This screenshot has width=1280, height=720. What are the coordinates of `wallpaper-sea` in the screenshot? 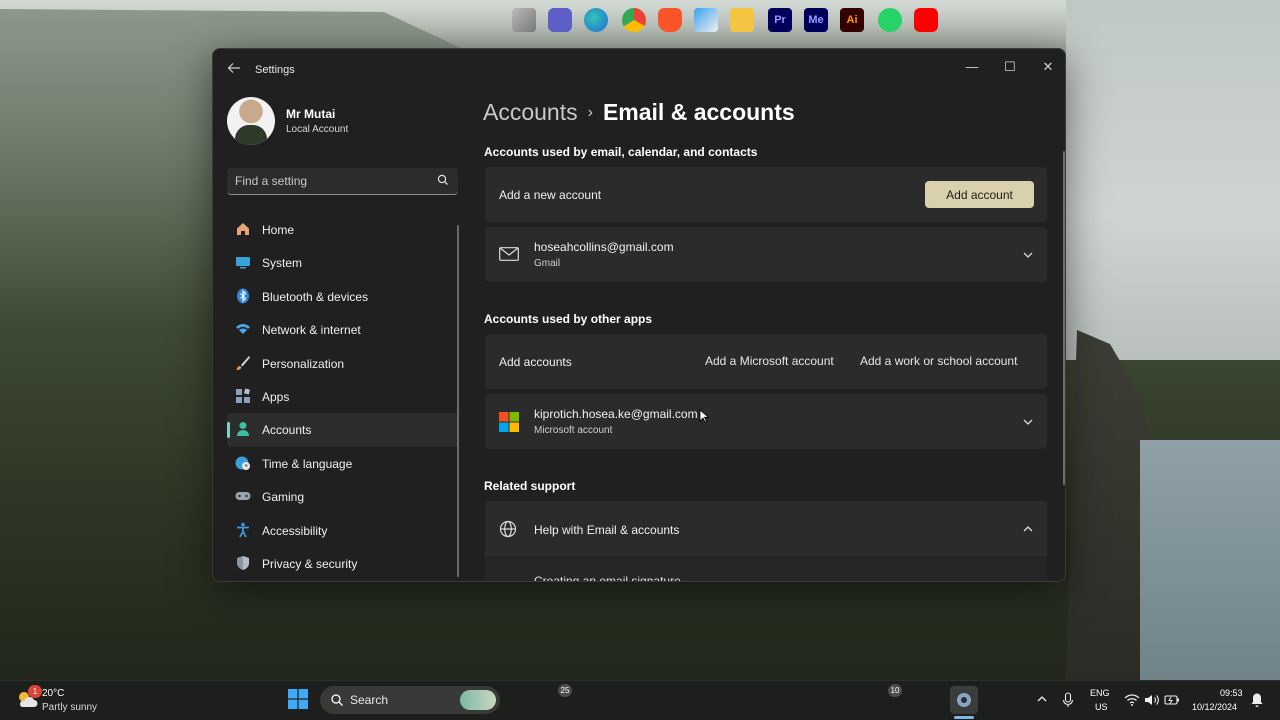 It's located at (1210, 560).